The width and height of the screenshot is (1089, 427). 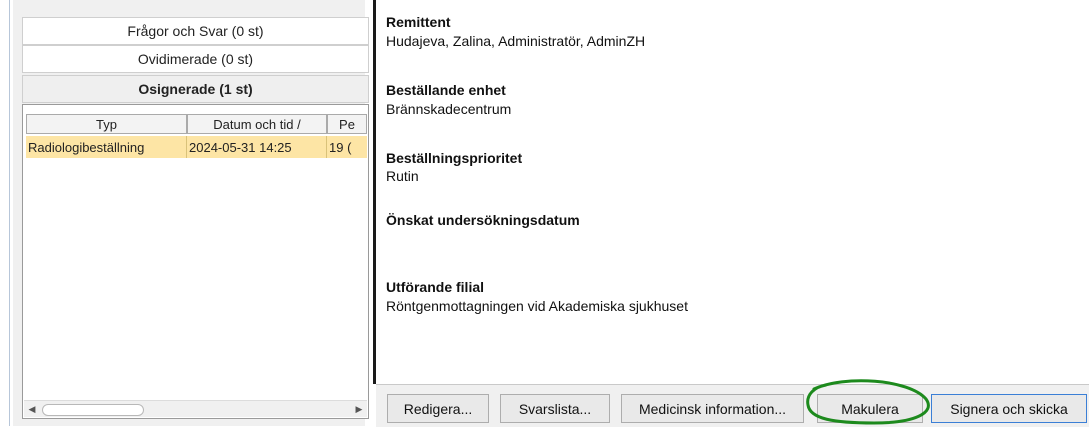 I want to click on scroll-left-icon: ◀, so click(x=32, y=409).